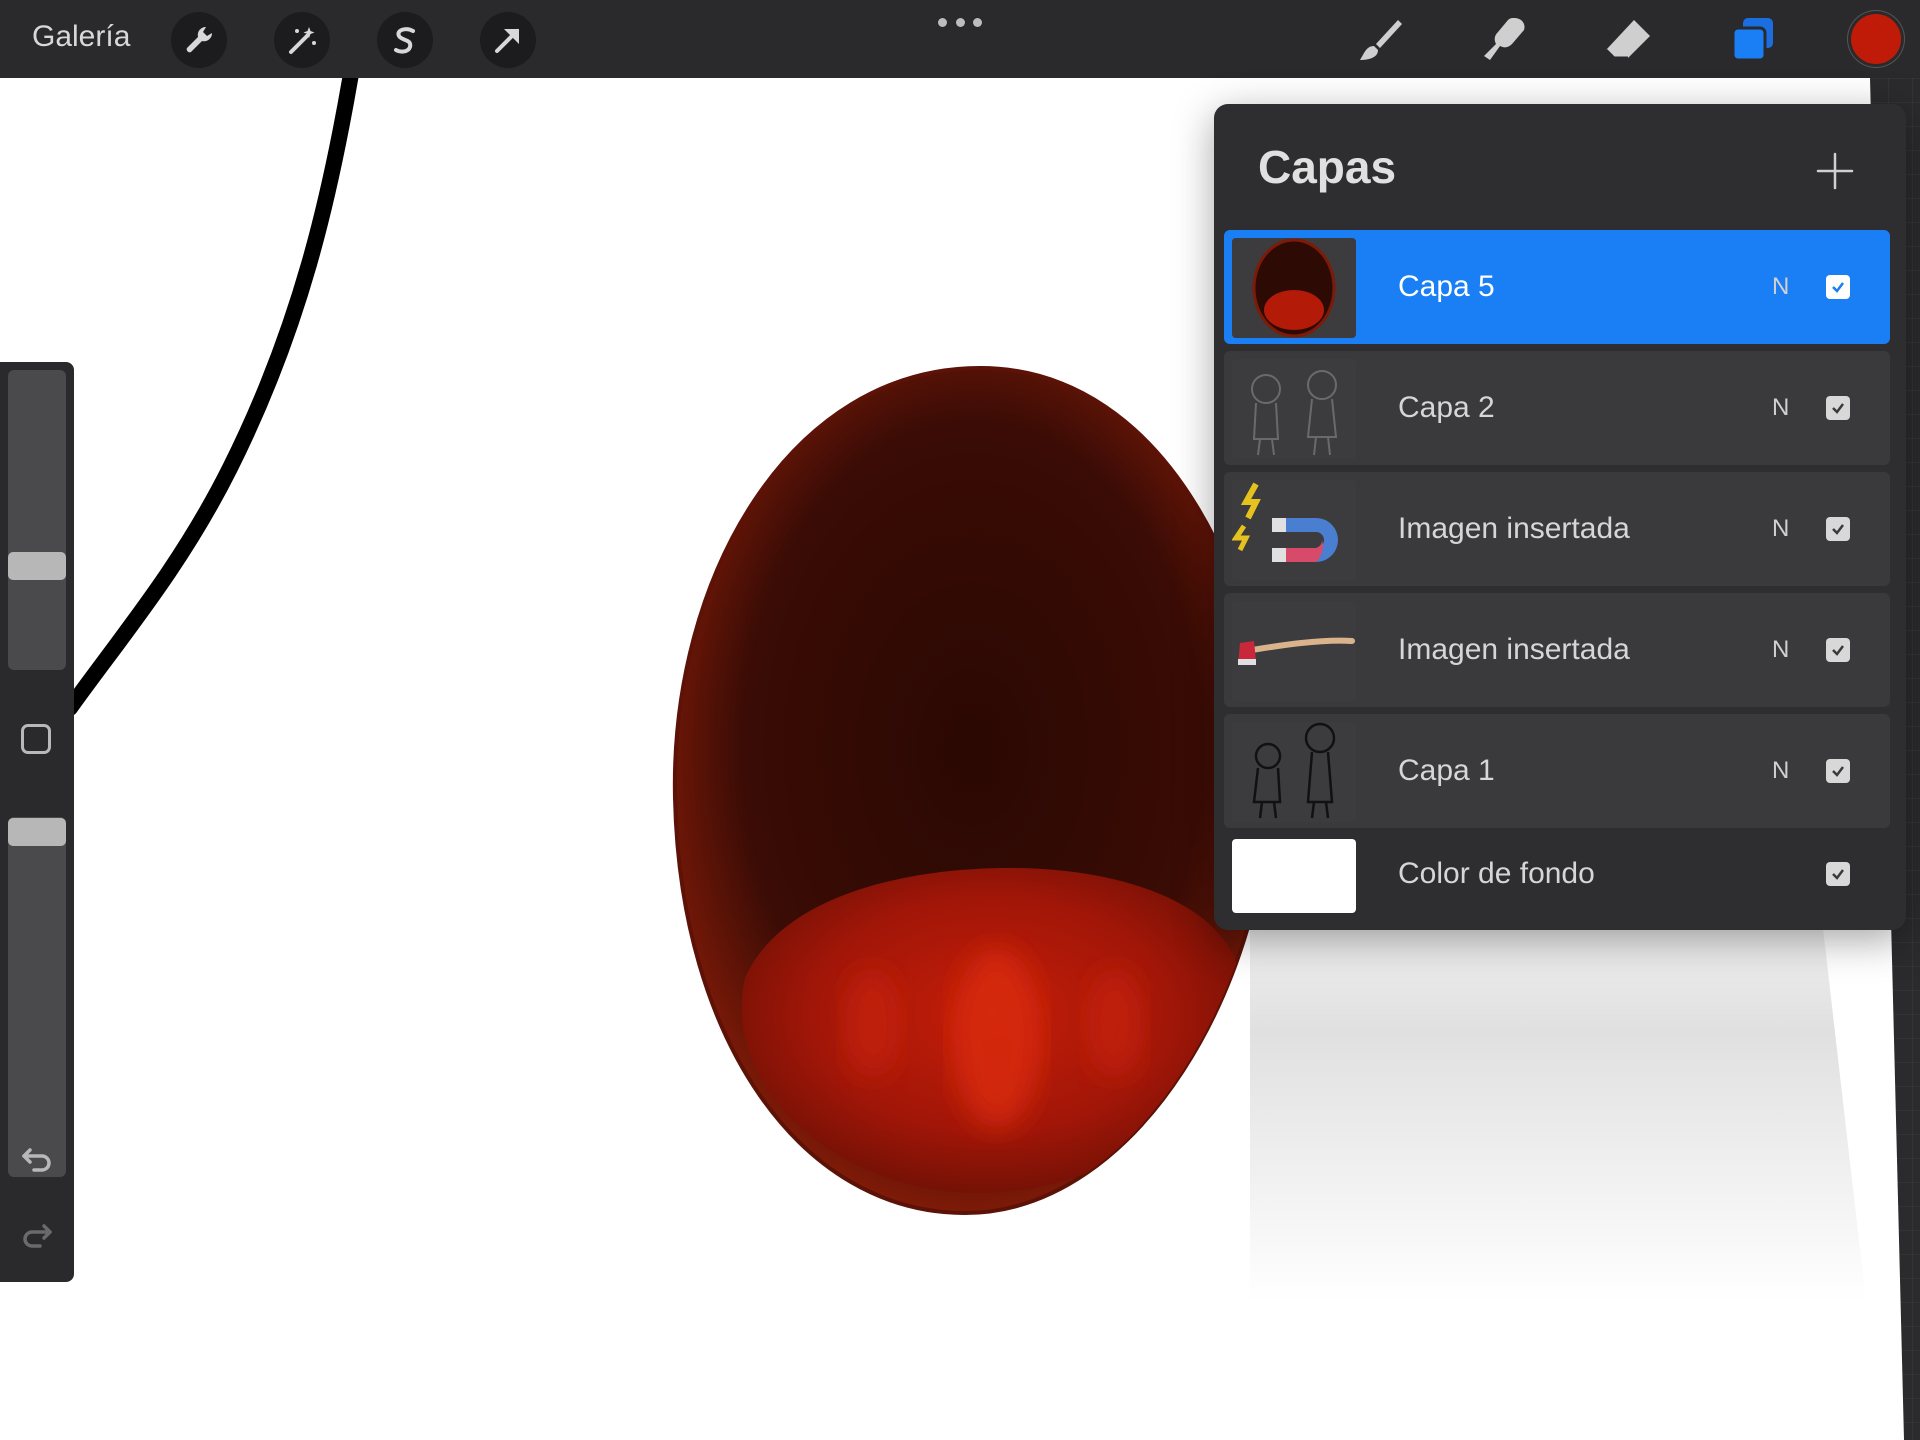 This screenshot has width=1920, height=1440. I want to click on wrench-icon, so click(199, 39).